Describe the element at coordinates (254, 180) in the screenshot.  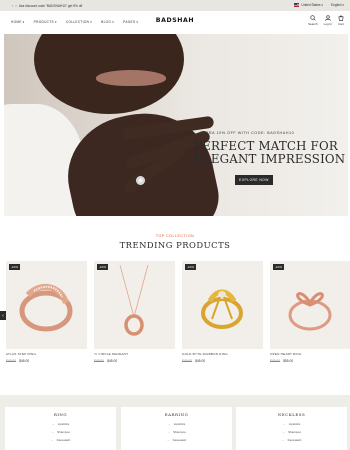
I see `explore-now-button: EXPLORE NOW` at that location.